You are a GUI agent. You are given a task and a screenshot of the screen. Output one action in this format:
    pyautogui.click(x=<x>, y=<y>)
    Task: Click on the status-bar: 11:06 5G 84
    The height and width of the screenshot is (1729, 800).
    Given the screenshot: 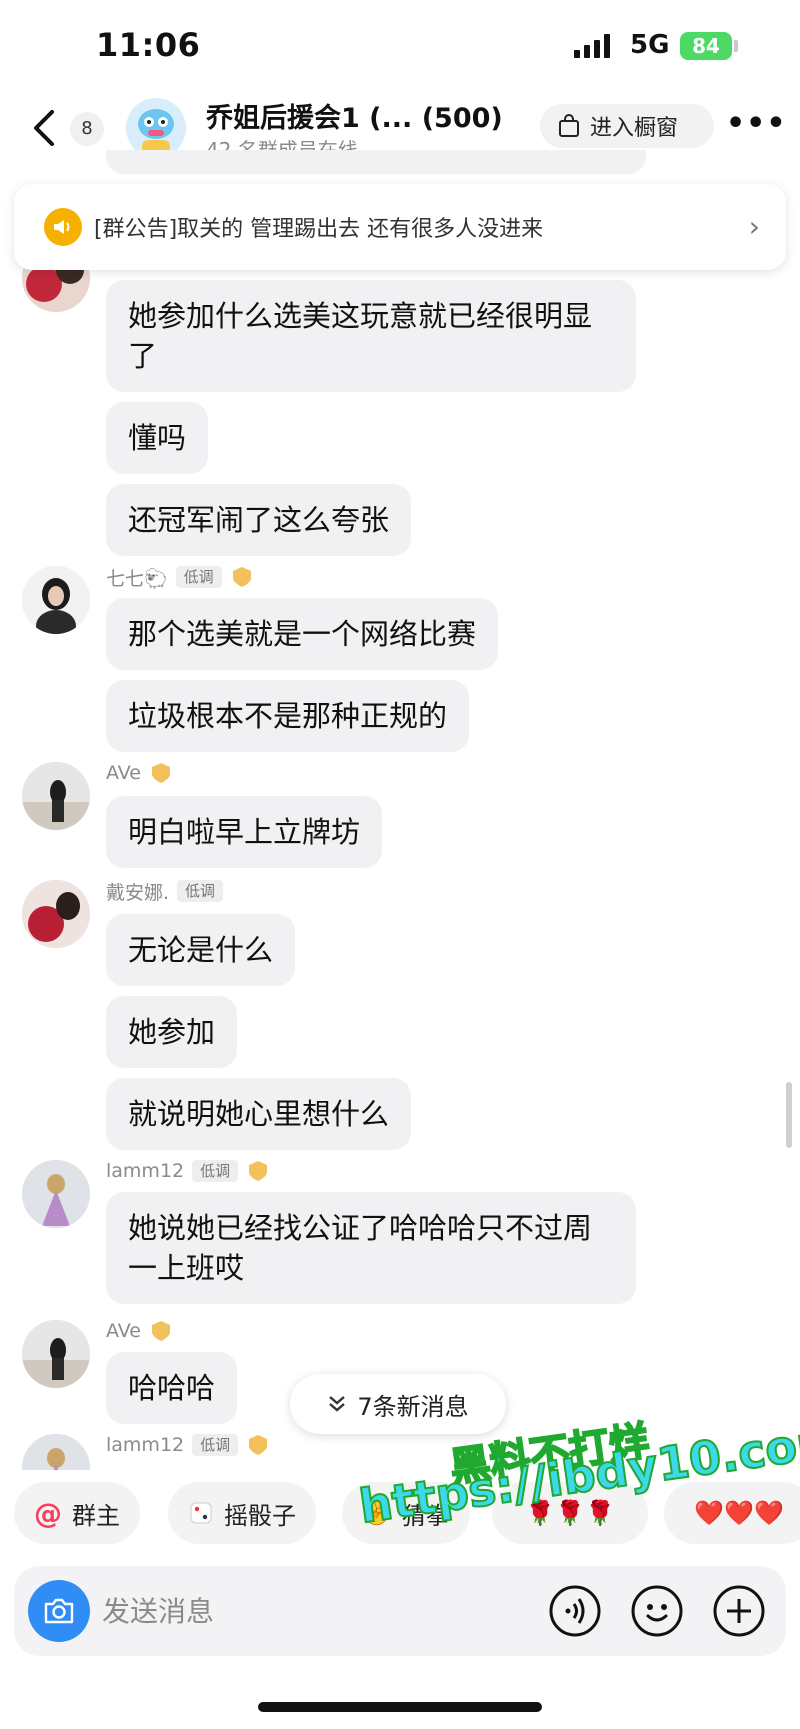 What is the action you would take?
    pyautogui.click(x=400, y=45)
    